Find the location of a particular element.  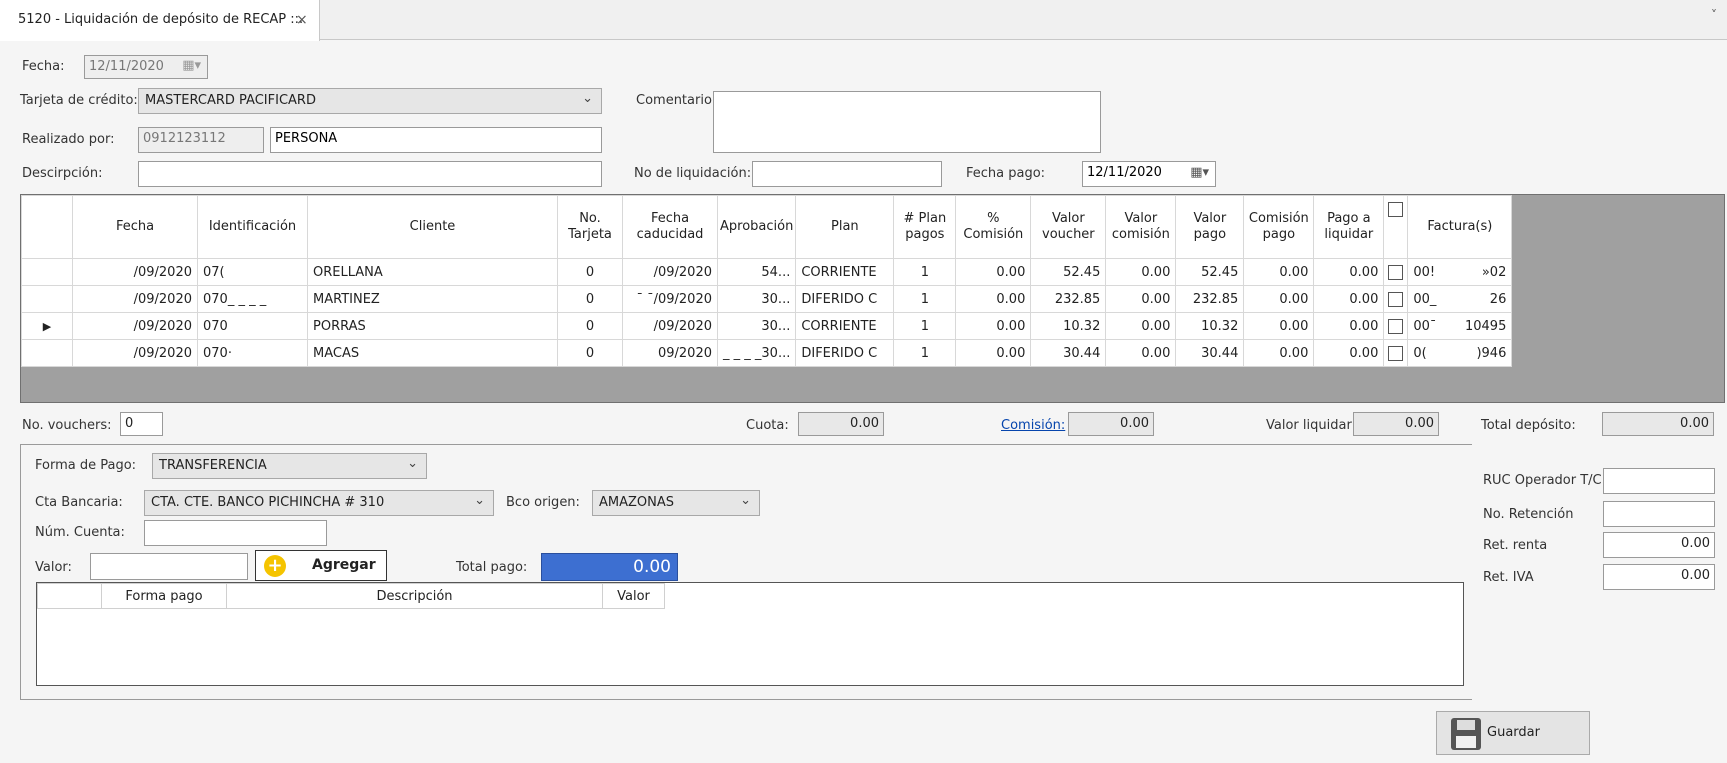

cell-fecha-caducidad: ¯ ¯/09/2020 is located at coordinates (670, 299).